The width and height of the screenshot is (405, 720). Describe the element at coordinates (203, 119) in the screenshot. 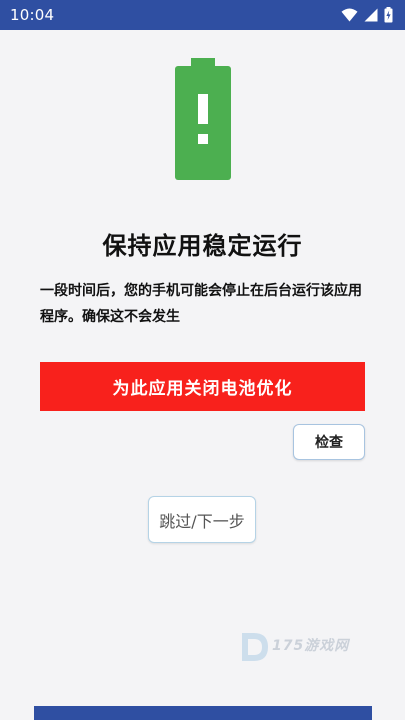

I see `battery-warning-icon` at that location.